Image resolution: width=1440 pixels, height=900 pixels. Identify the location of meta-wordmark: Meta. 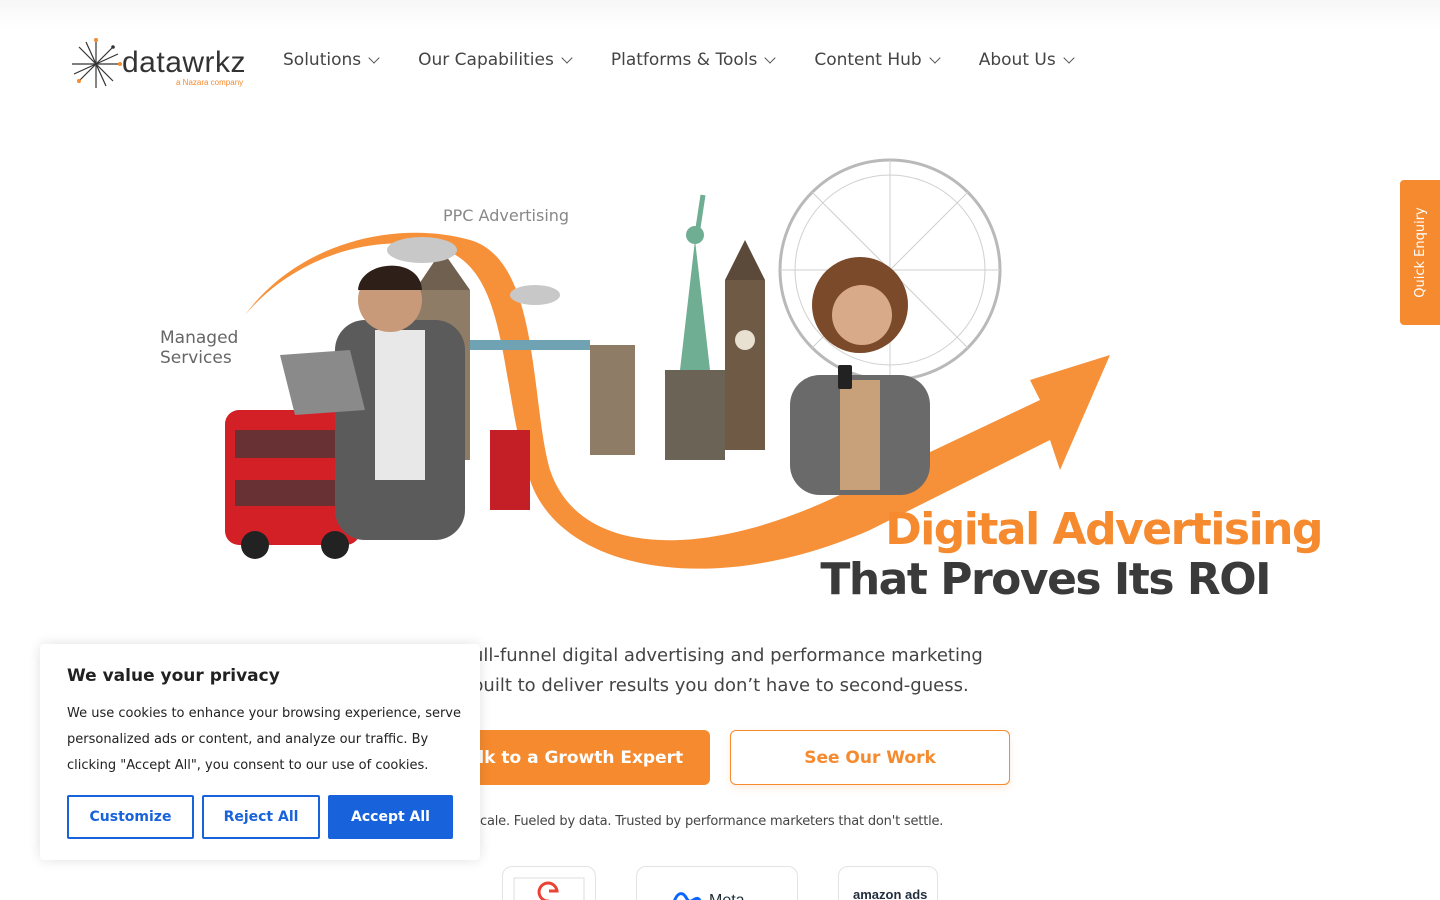
(727, 896).